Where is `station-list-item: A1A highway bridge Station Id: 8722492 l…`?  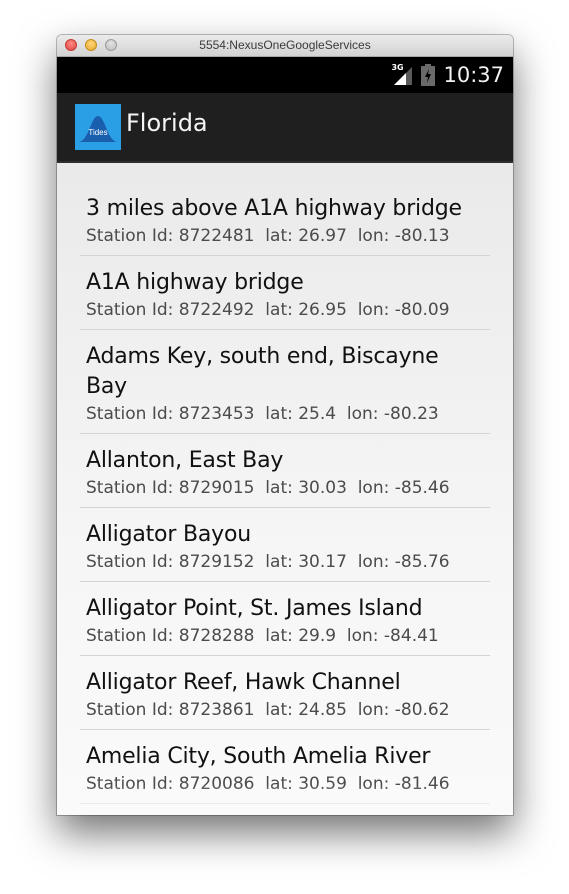 station-list-item: A1A highway bridge Station Id: 8722492 l… is located at coordinates (285, 293).